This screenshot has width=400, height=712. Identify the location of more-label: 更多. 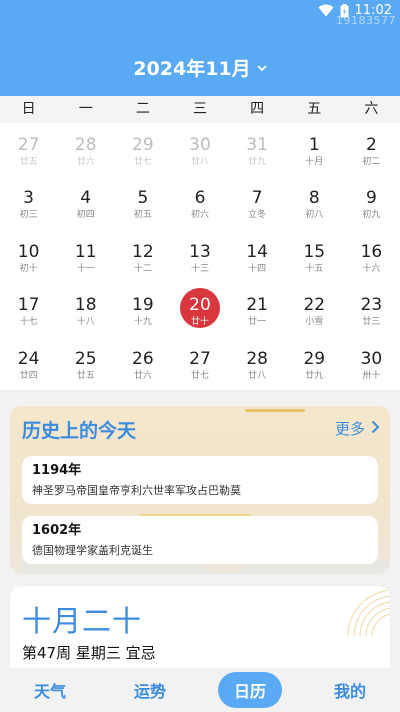
(349, 429).